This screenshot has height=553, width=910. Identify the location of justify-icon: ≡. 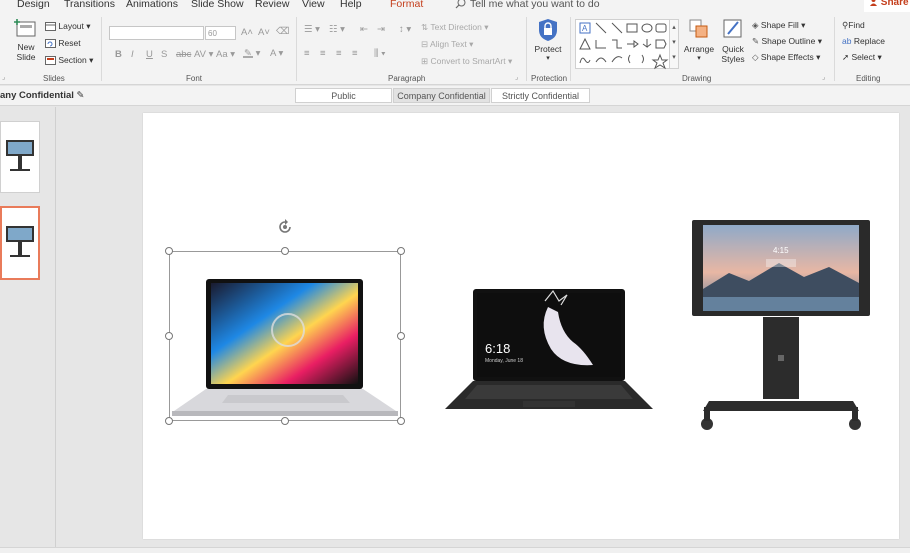
(355, 53).